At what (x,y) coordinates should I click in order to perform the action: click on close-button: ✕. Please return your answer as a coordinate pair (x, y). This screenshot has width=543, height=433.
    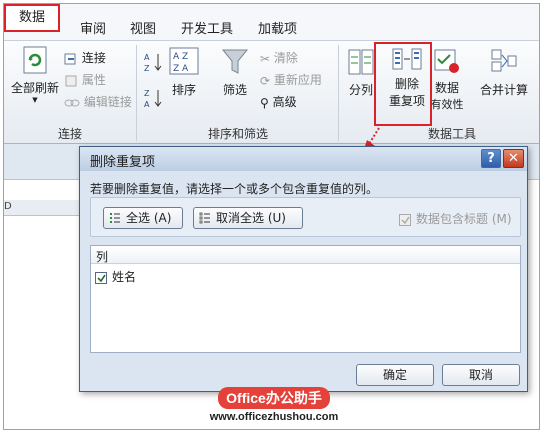
    Looking at the image, I should click on (513, 158).